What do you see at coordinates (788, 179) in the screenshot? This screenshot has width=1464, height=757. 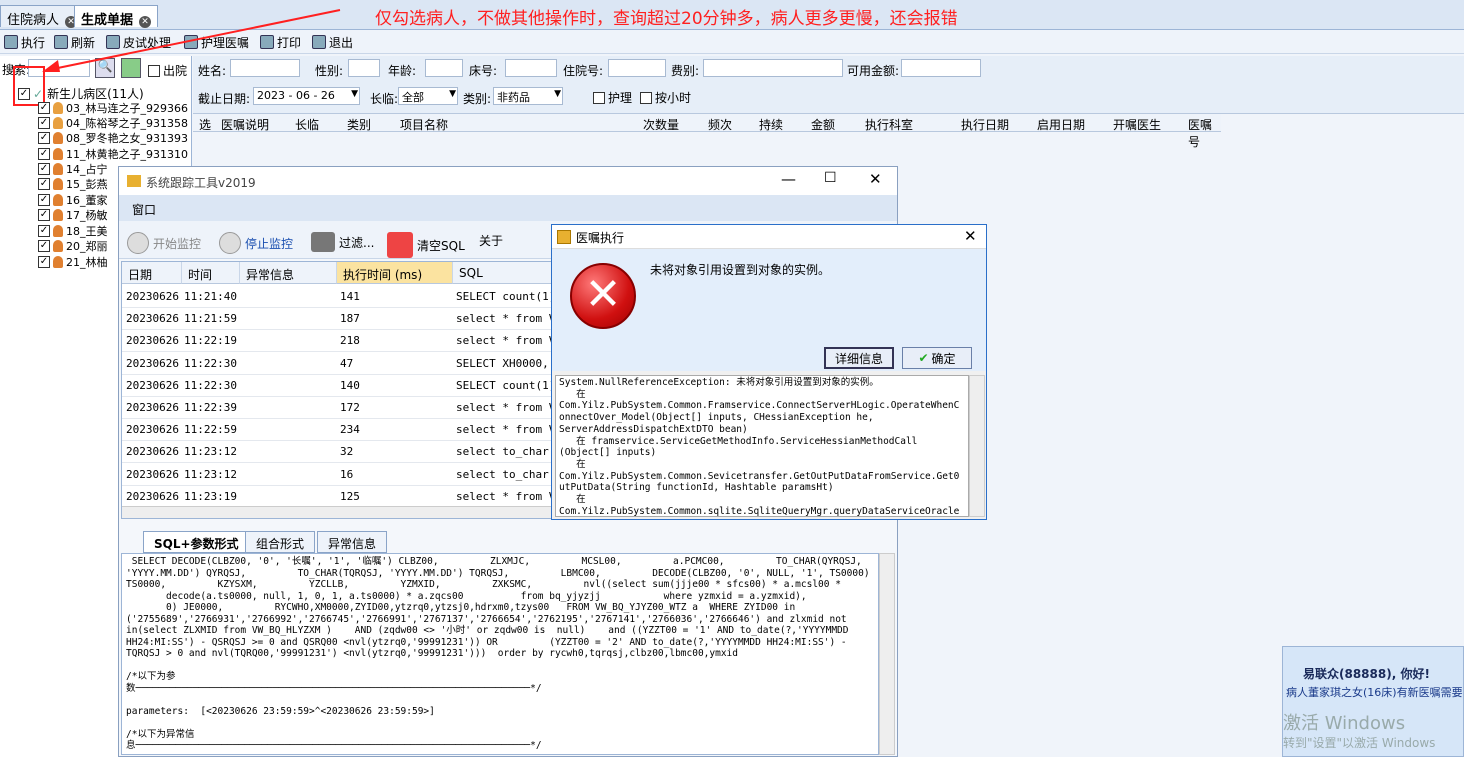 I see `minimize-icon: —` at bounding box center [788, 179].